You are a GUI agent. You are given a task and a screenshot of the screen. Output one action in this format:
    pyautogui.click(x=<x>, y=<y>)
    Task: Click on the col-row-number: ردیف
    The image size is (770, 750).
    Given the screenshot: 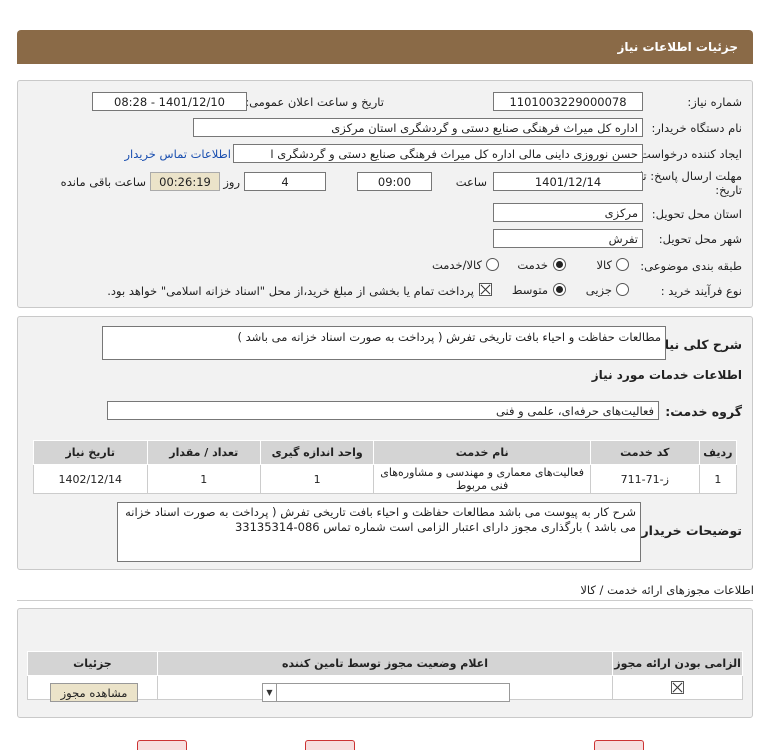 What is the action you would take?
    pyautogui.click(x=718, y=452)
    